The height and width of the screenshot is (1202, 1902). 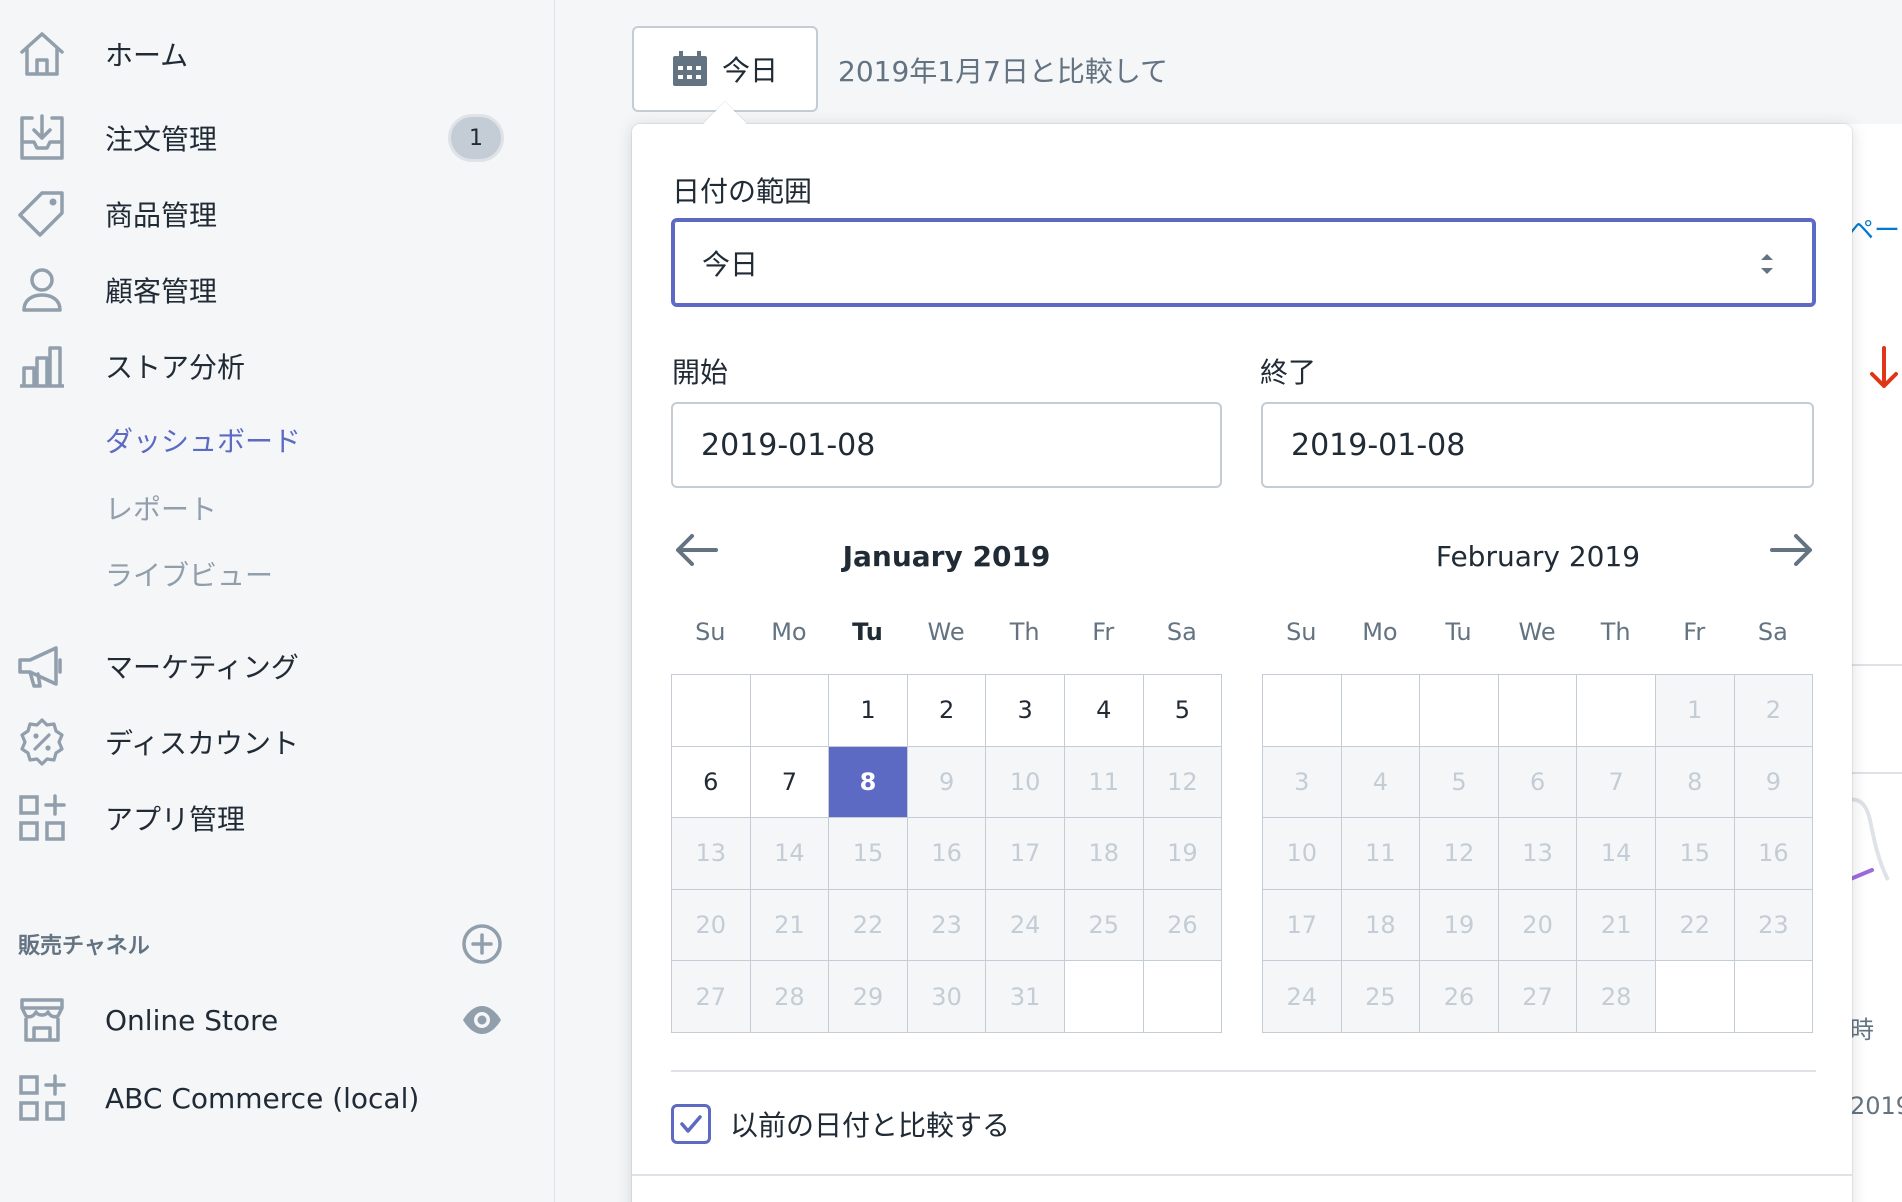 I want to click on sidebar-item-label: 顧客管理, so click(x=161, y=291).